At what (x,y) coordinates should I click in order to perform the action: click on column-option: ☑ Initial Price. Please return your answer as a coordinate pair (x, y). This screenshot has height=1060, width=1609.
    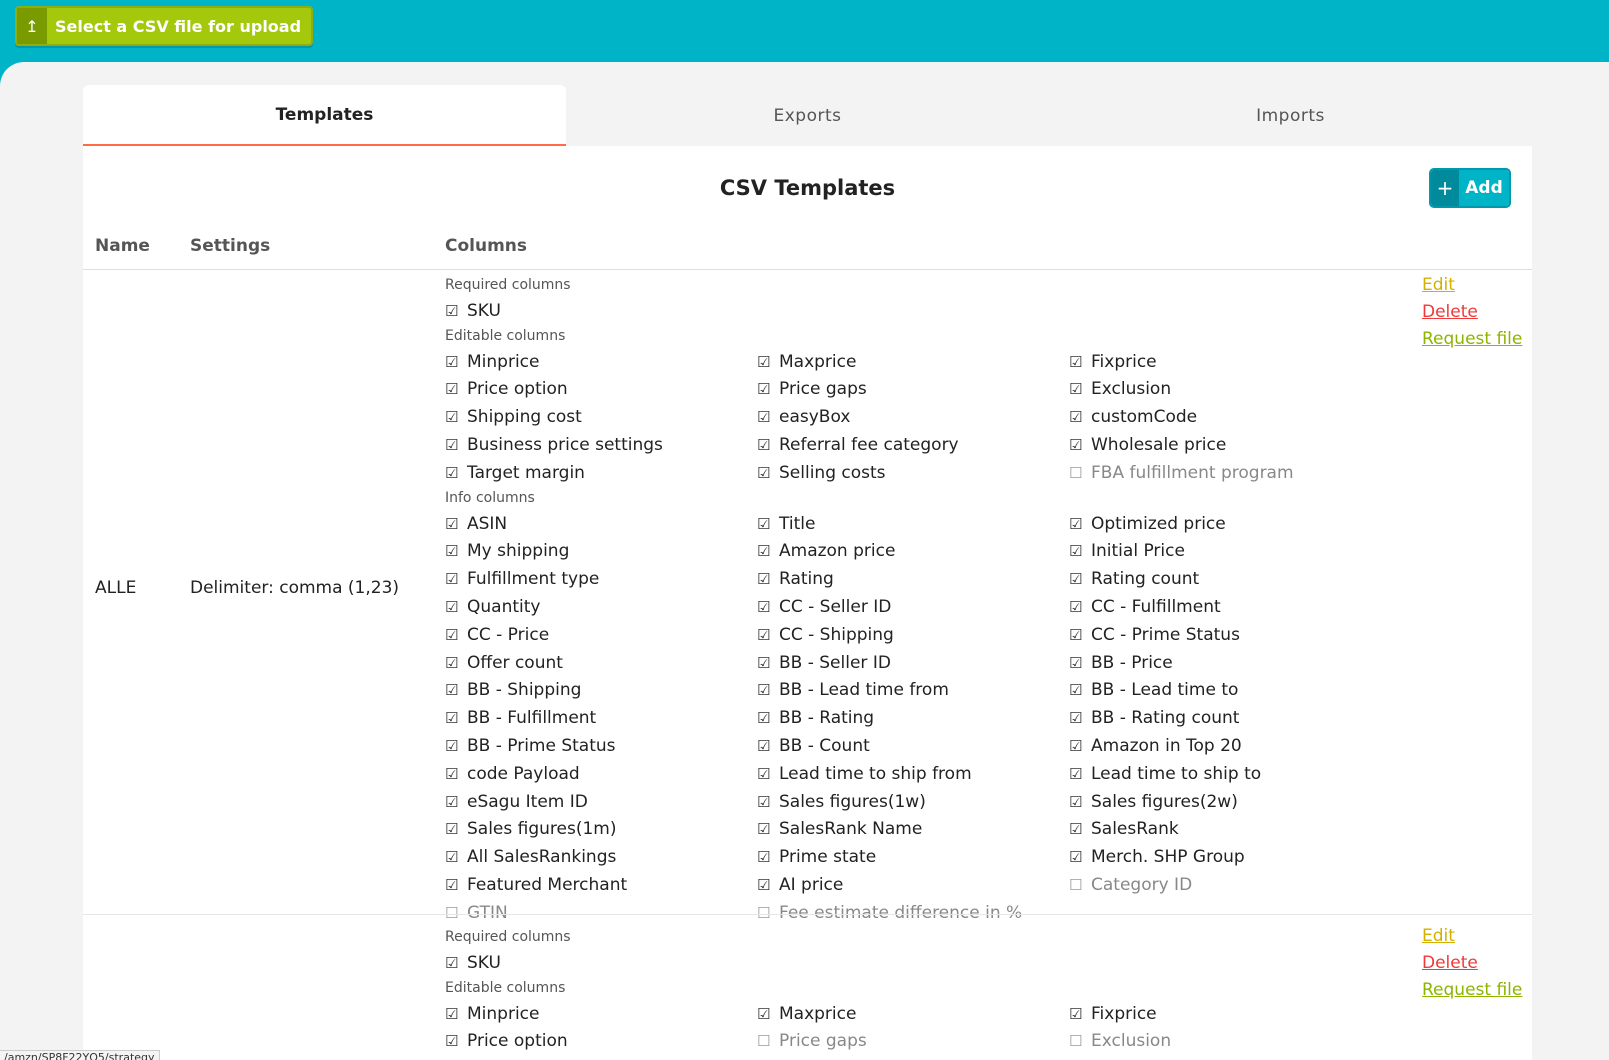
    Looking at the image, I should click on (1225, 552).